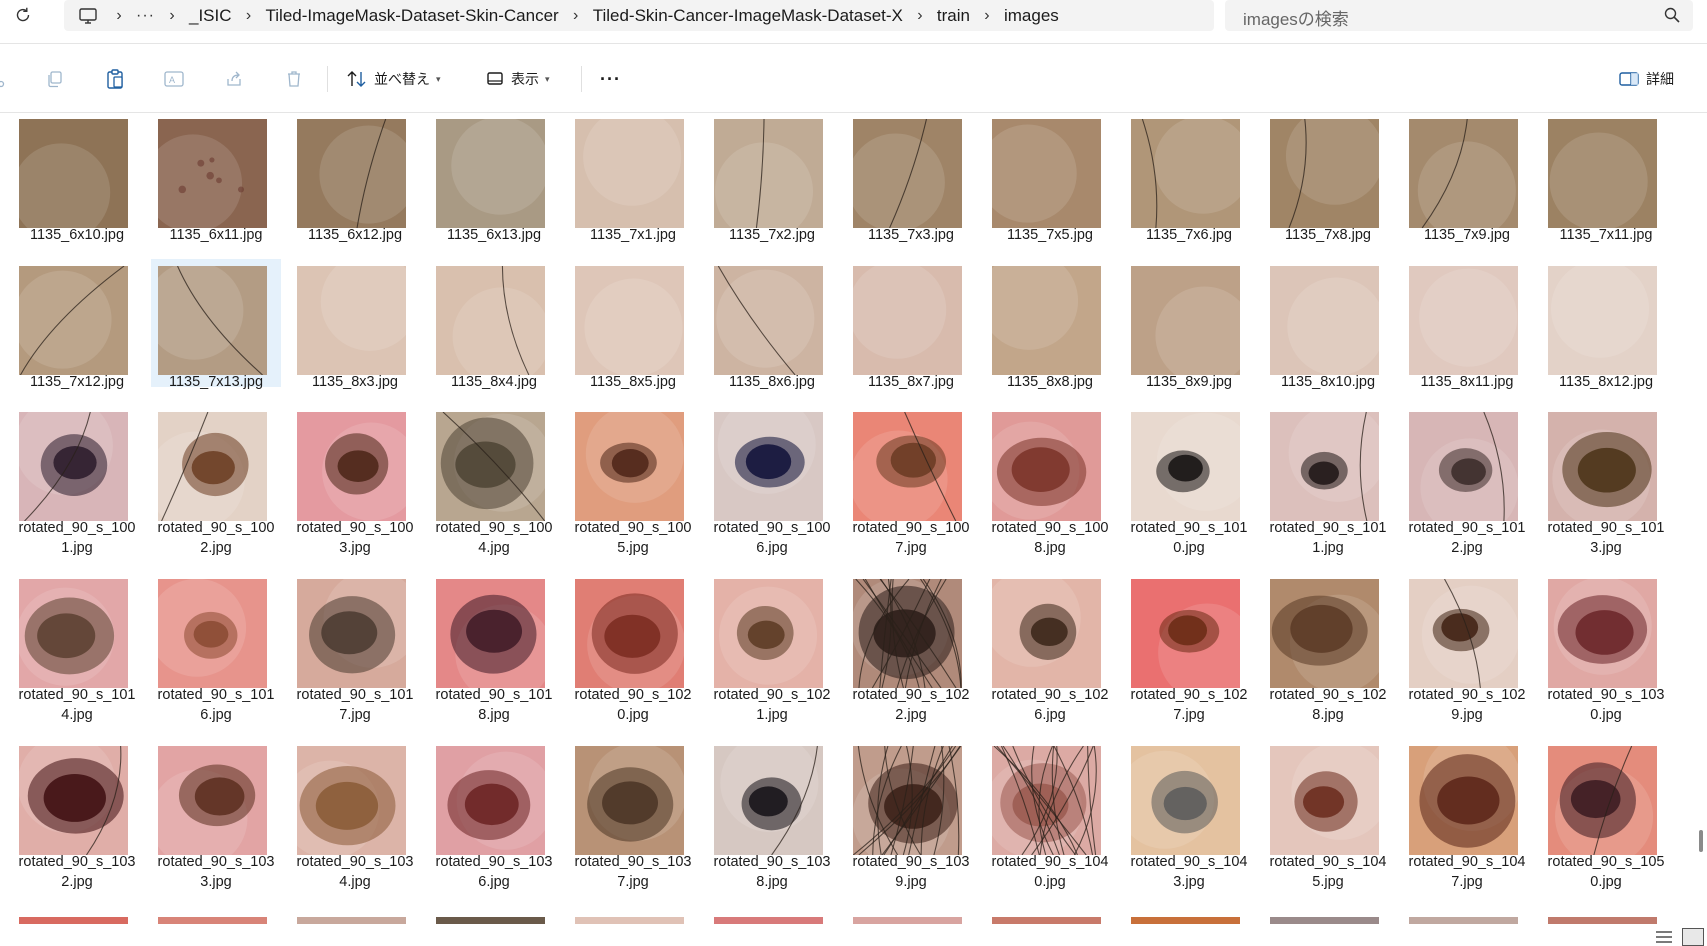  I want to click on file-item: rotated_90_s_1043.jpg, so click(1189, 814).